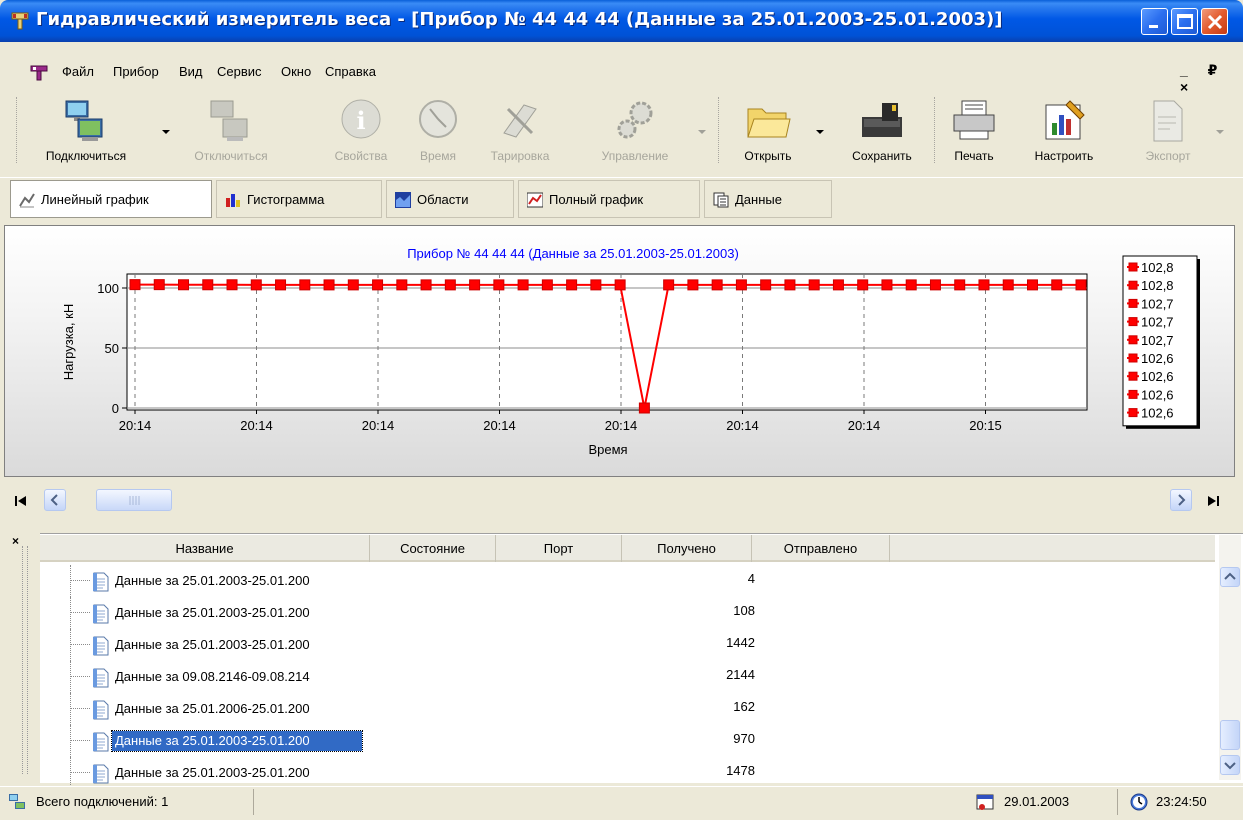 Image resolution: width=1243 pixels, height=820 pixels. Describe the element at coordinates (136, 71) in the screenshot. I see `menu-device: Прибор` at that location.